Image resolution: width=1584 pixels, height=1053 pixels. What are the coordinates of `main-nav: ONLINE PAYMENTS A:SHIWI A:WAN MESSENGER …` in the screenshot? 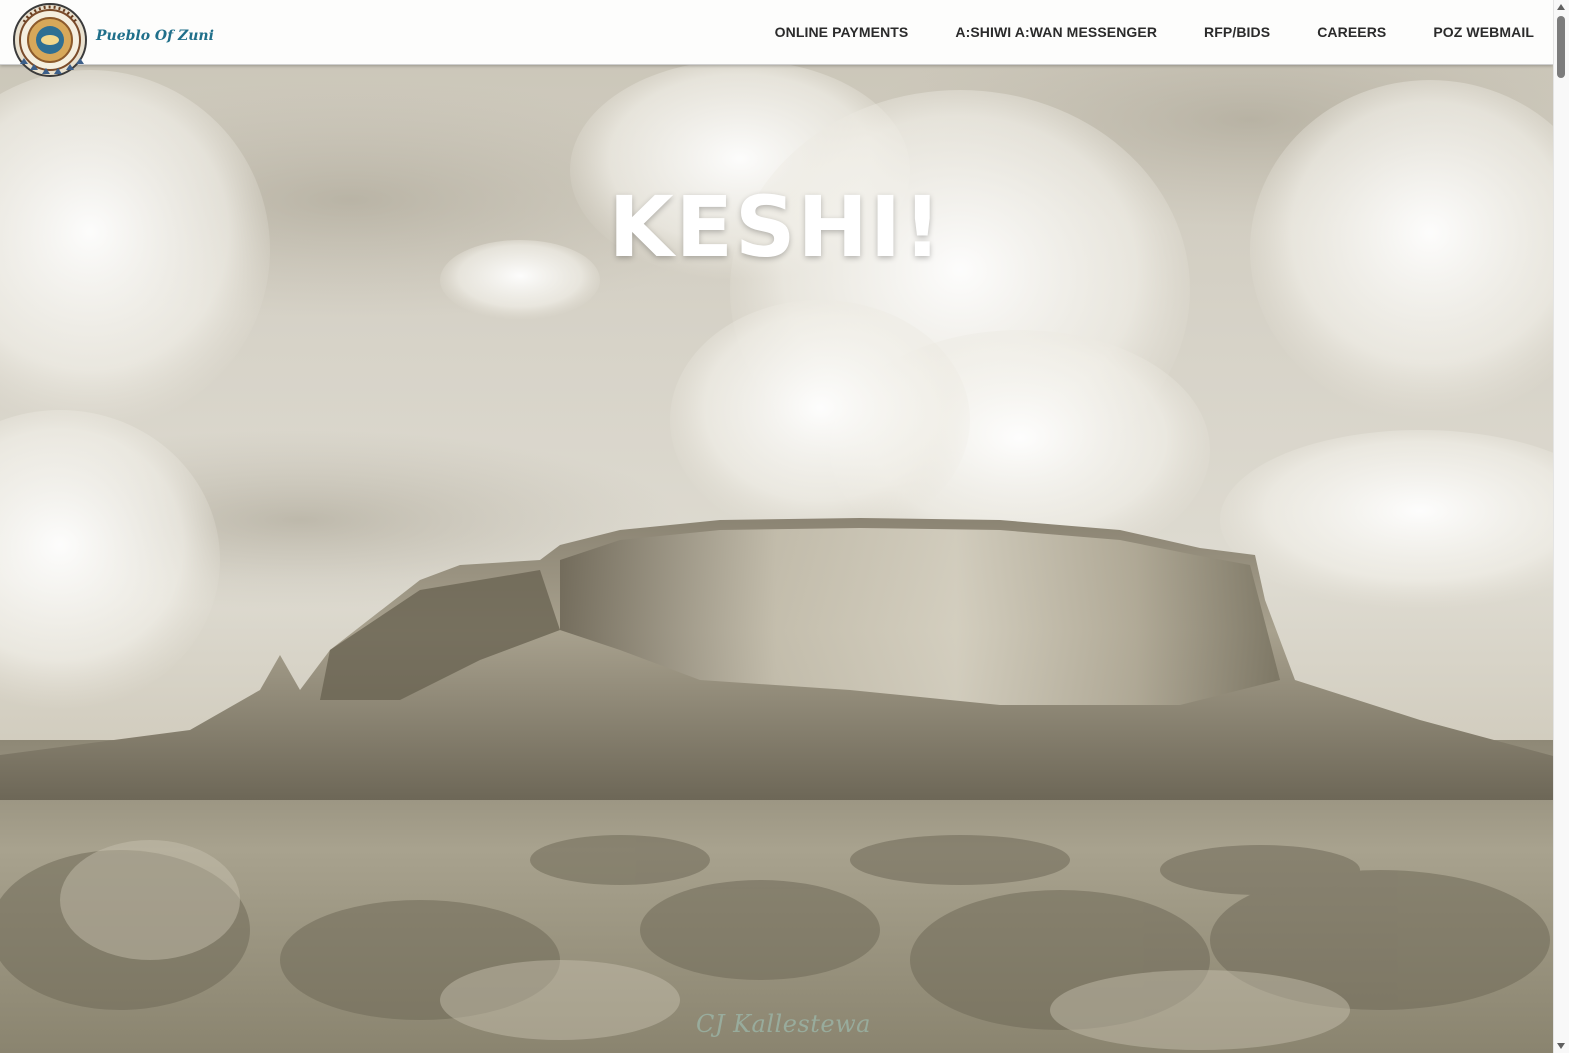 It's located at (1131, 32).